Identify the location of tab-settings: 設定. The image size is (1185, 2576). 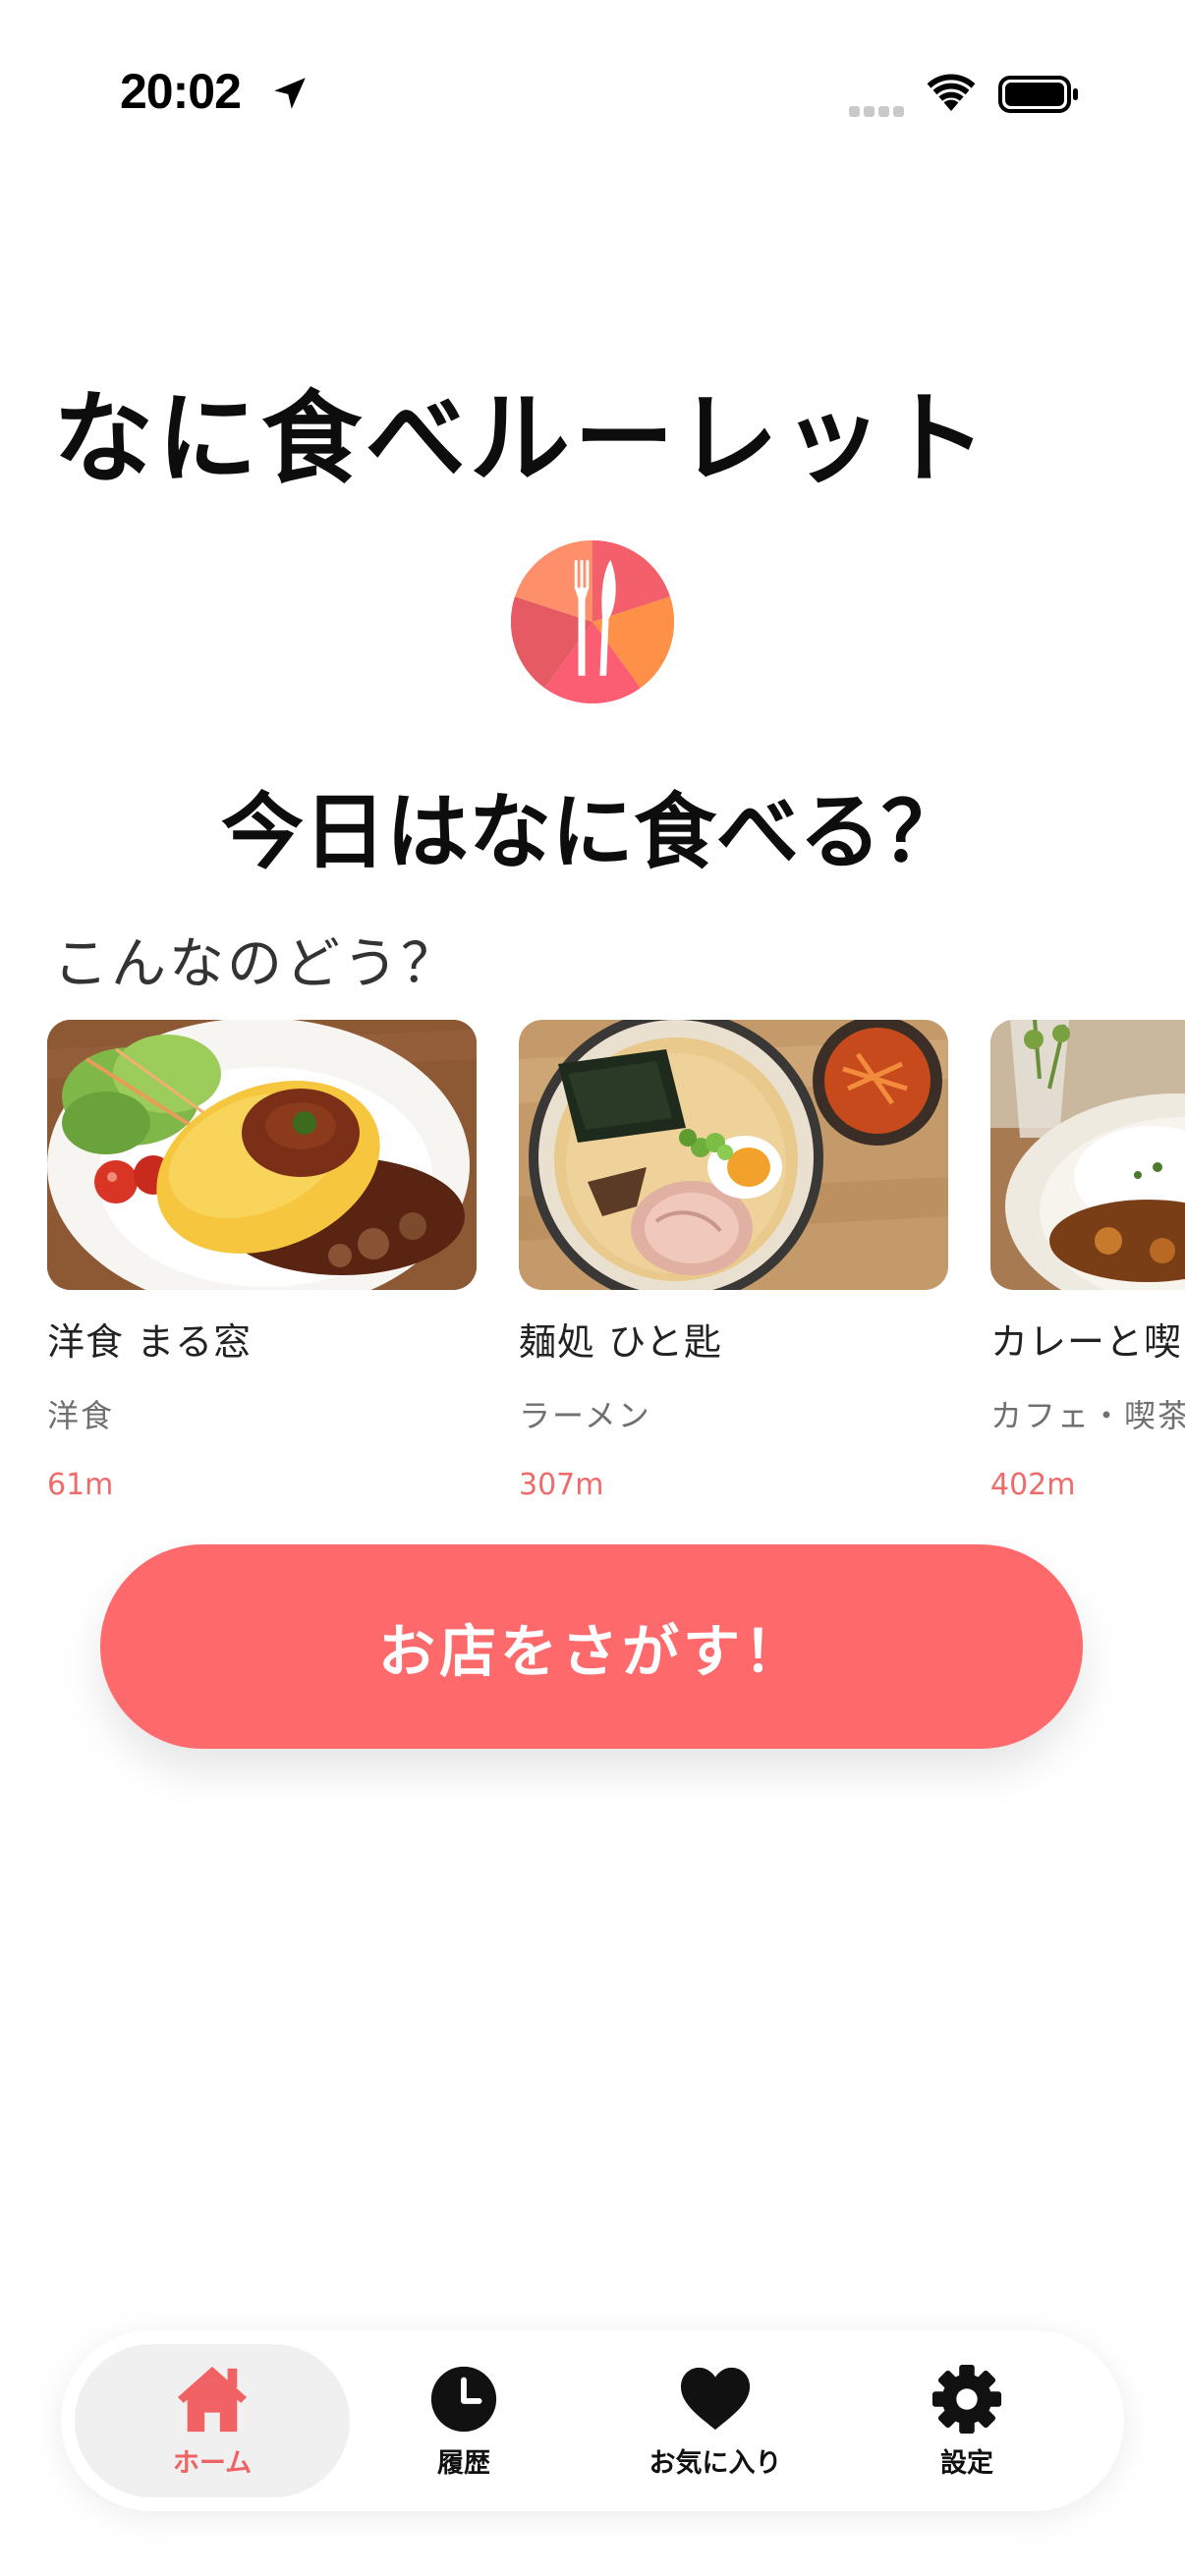
(967, 2420).